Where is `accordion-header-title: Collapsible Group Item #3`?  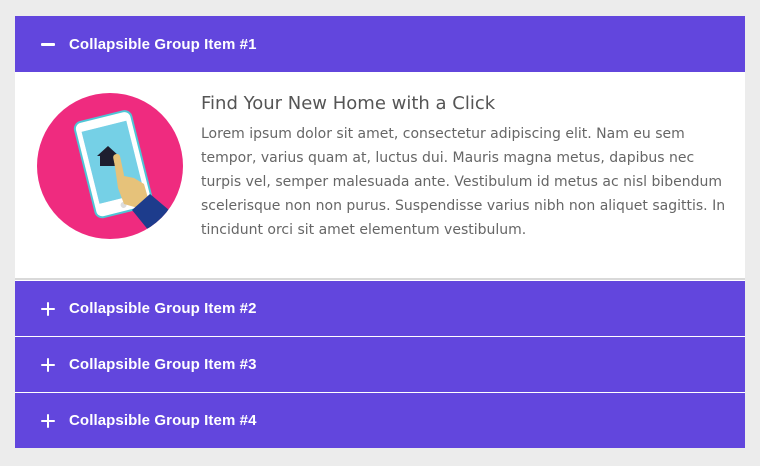
accordion-header-title: Collapsible Group Item #3 is located at coordinates (163, 364).